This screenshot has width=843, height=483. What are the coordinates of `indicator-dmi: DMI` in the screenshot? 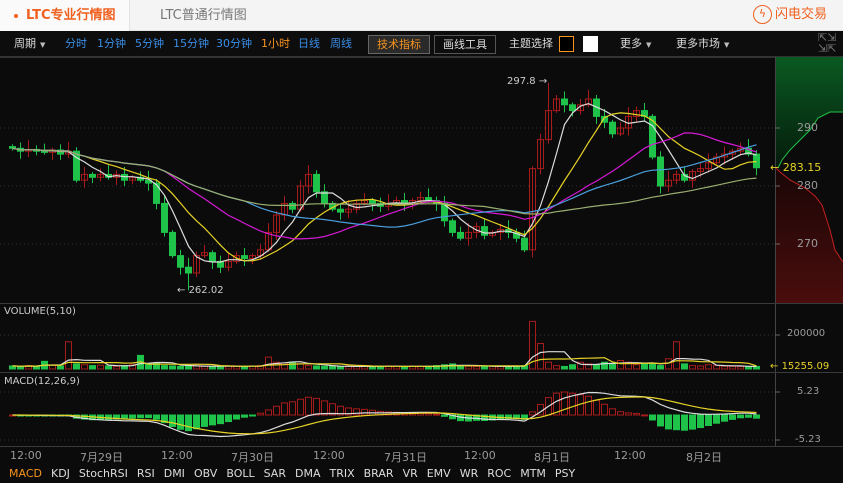 It's located at (174, 473).